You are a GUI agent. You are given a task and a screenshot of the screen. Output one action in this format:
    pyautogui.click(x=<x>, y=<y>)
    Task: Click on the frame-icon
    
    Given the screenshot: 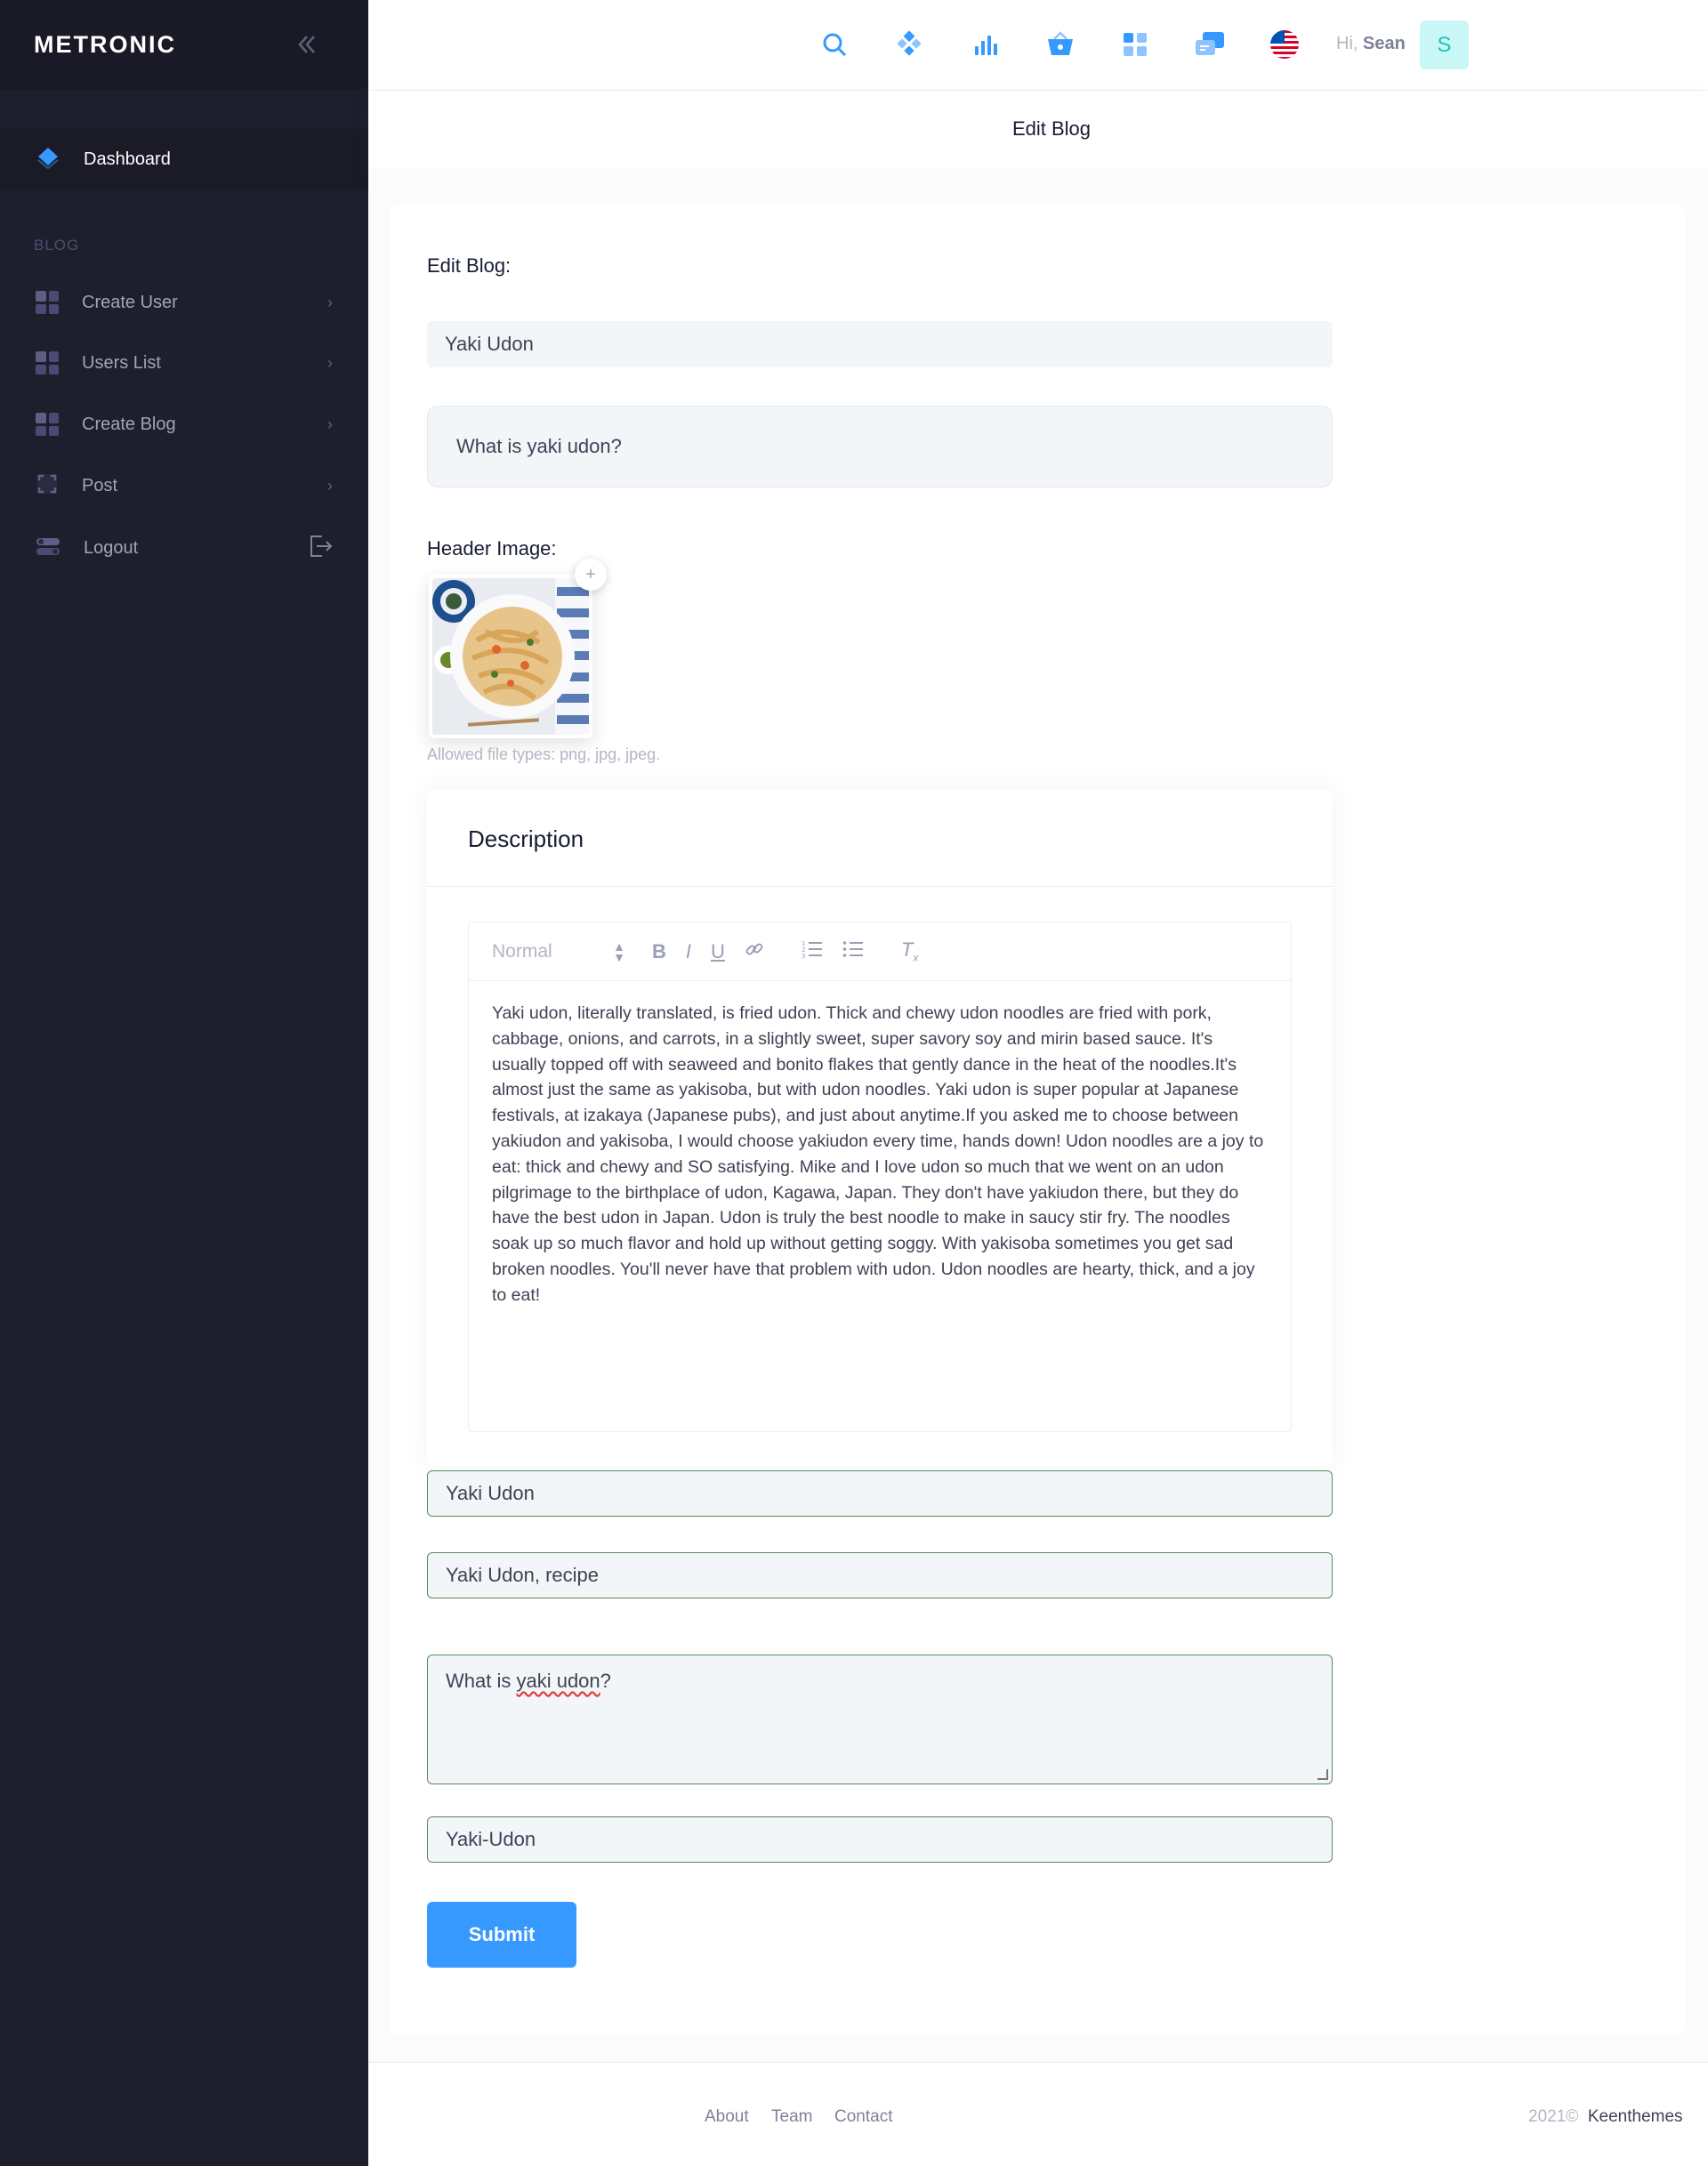 What is the action you would take?
    pyautogui.click(x=47, y=486)
    